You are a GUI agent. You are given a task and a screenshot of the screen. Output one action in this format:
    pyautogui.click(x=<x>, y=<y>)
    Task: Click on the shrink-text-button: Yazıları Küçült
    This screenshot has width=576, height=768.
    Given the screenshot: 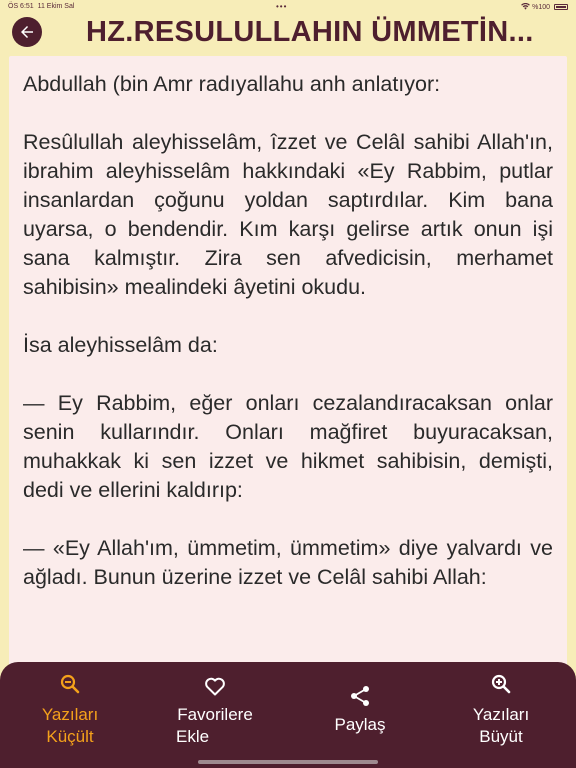 What is the action you would take?
    pyautogui.click(x=70, y=720)
    